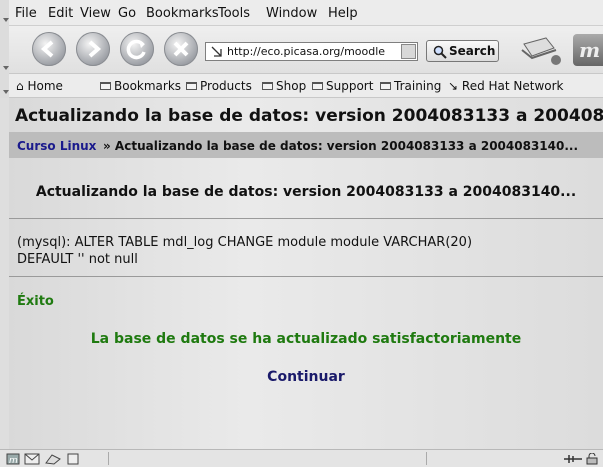  I want to click on address-book-icon, so click(73, 459).